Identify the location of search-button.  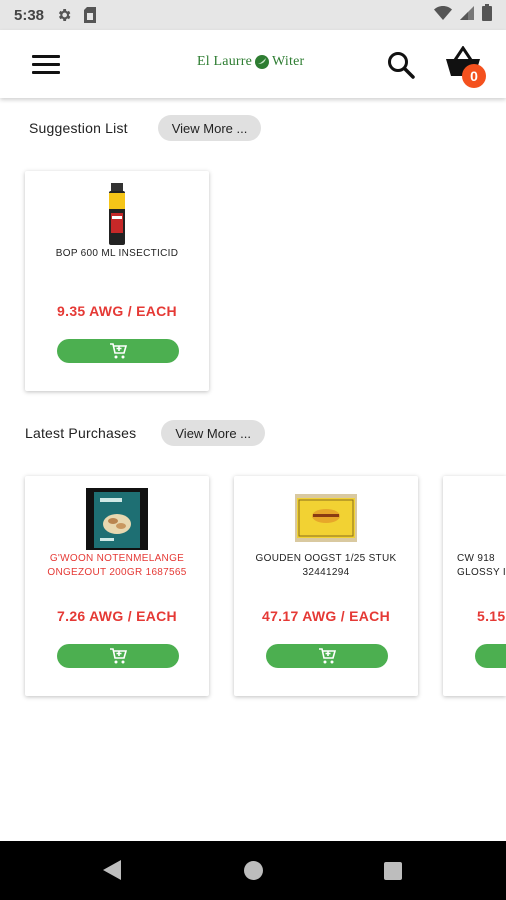
(401, 65).